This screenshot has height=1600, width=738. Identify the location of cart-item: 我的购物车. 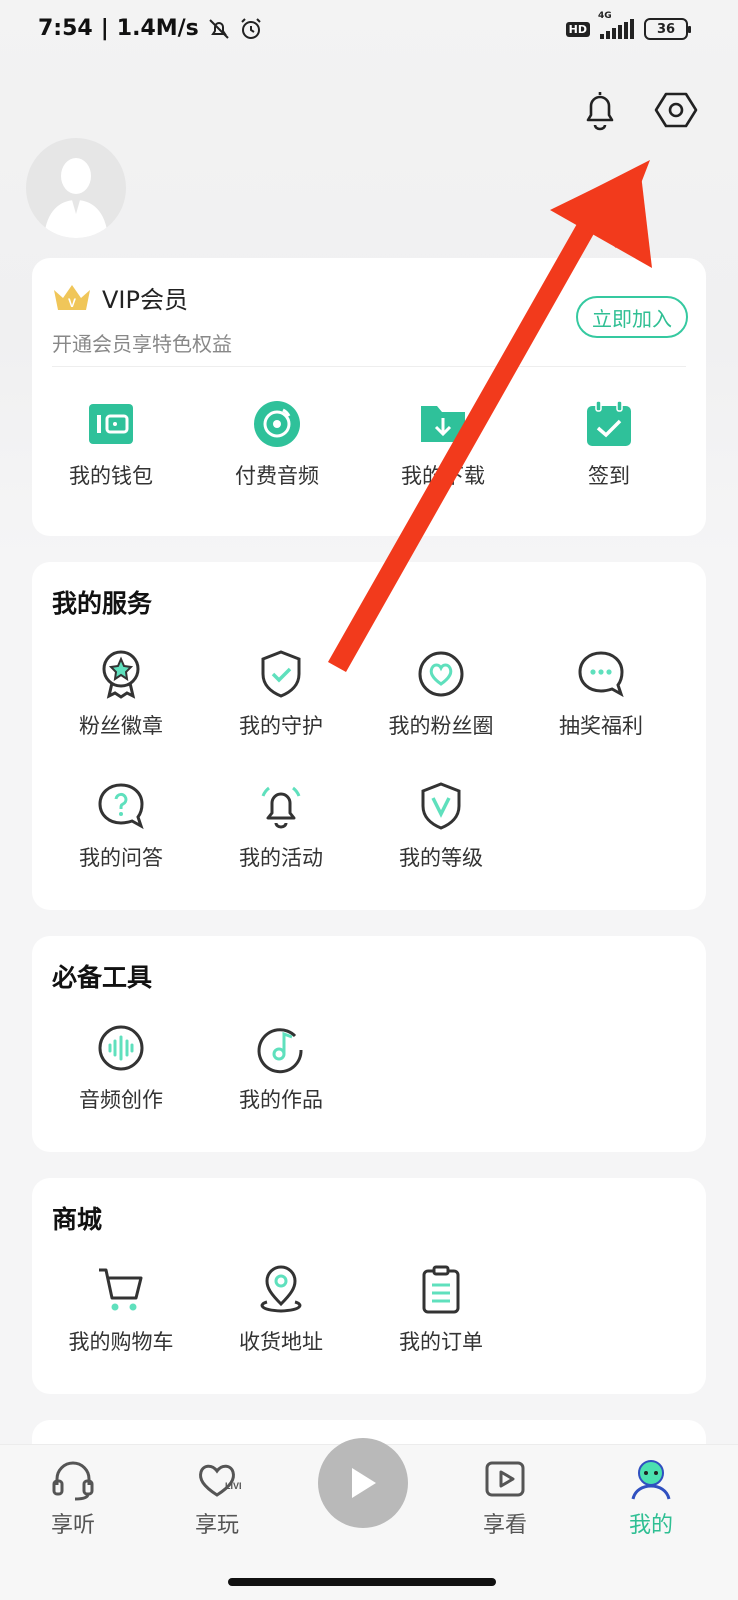
(121, 1310).